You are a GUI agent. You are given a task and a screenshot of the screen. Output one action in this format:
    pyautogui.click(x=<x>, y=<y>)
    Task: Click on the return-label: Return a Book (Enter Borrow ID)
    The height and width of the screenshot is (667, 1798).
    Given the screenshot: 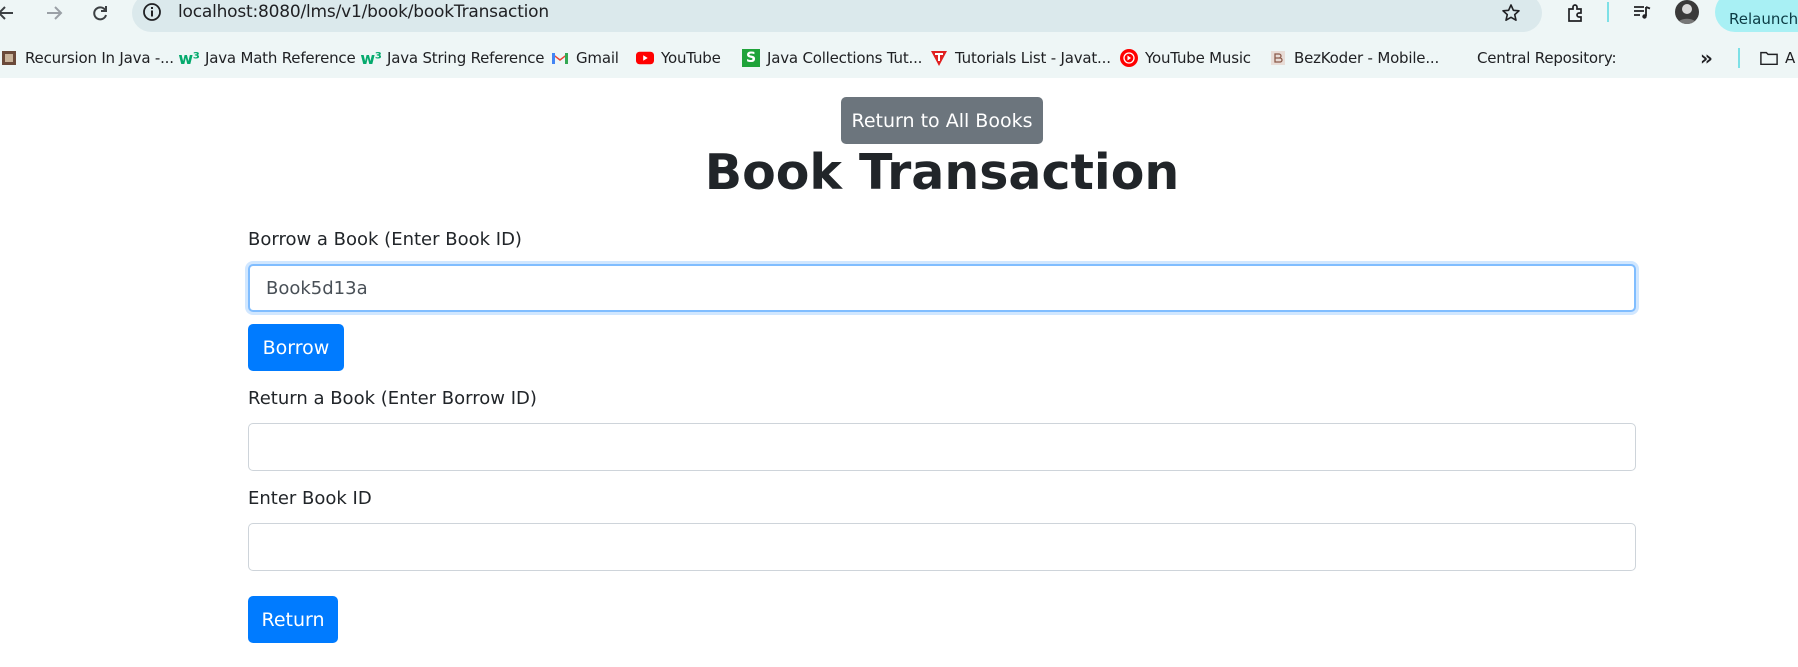 What is the action you would take?
    pyautogui.click(x=392, y=398)
    